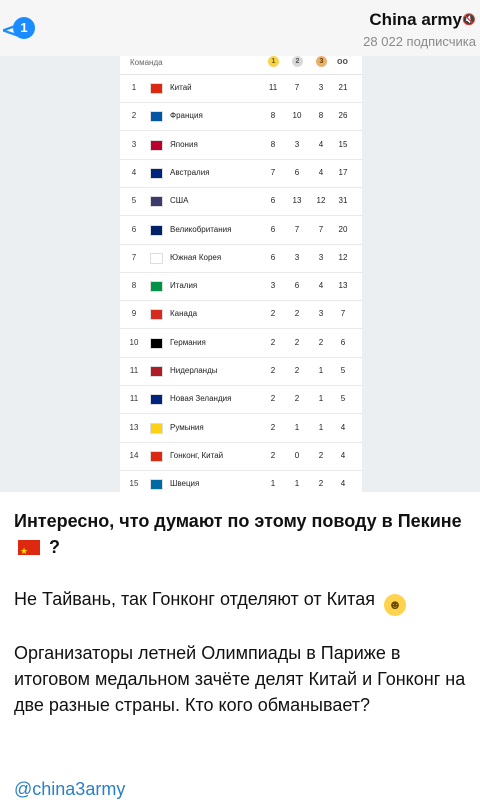 This screenshot has width=480, height=802. I want to click on country-cell: США, so click(179, 201).